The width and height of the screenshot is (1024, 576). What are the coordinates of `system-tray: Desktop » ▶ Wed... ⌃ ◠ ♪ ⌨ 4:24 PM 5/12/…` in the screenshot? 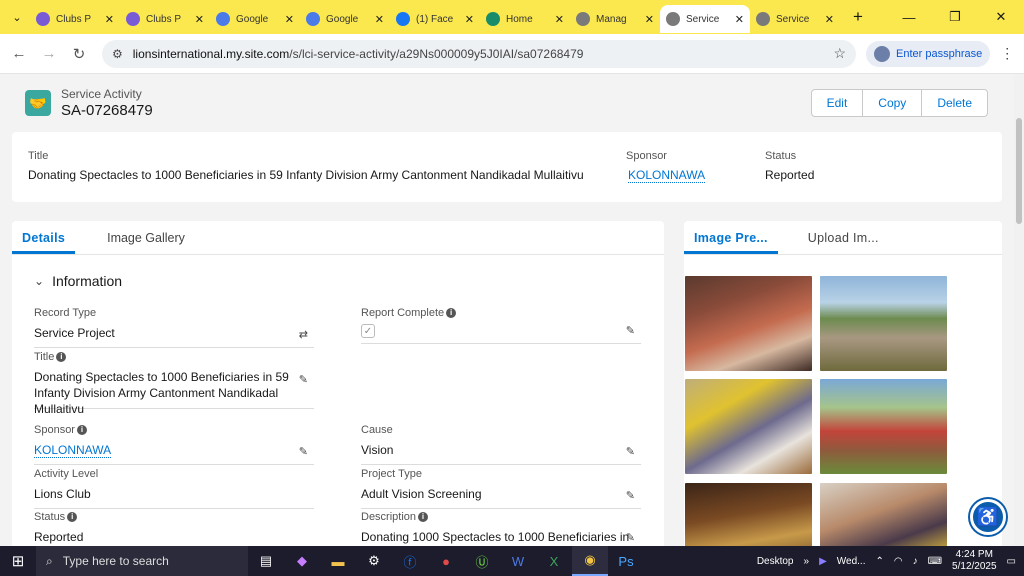 It's located at (890, 561).